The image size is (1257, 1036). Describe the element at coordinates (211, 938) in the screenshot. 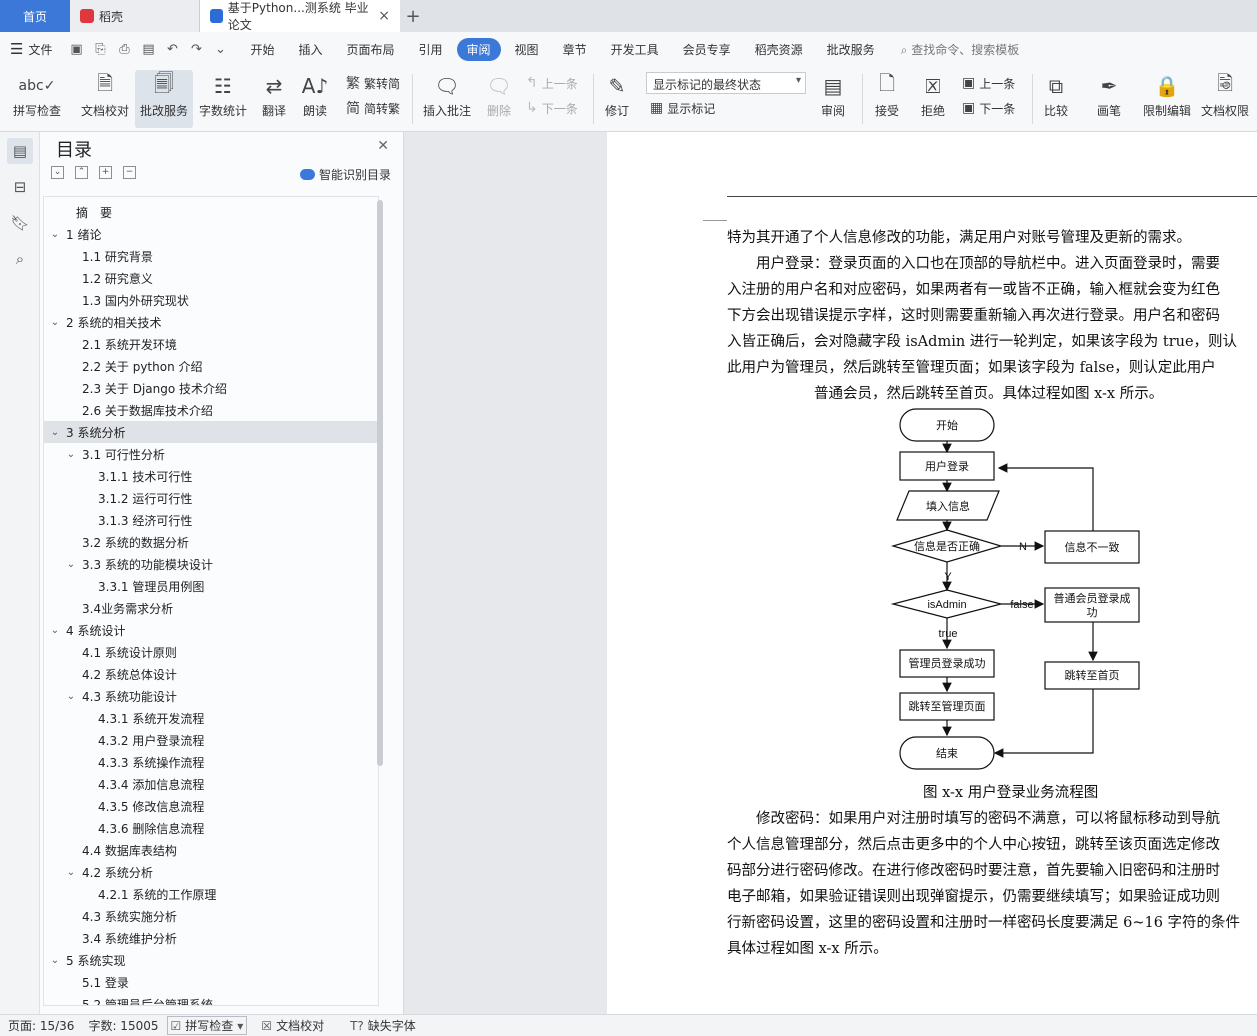

I see `toc-item: 3.4 系统维护分析` at that location.